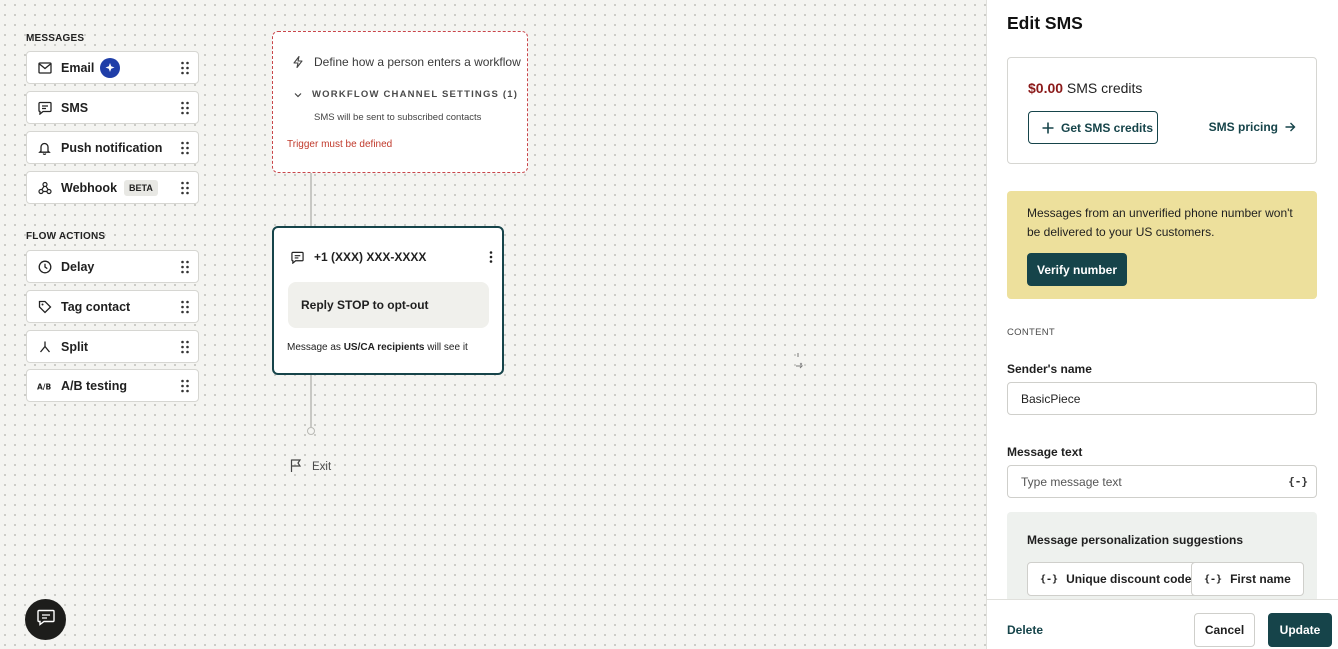 The height and width of the screenshot is (649, 1338). Describe the element at coordinates (1049, 369) in the screenshot. I see `sender-name-label: Sender's name` at that location.